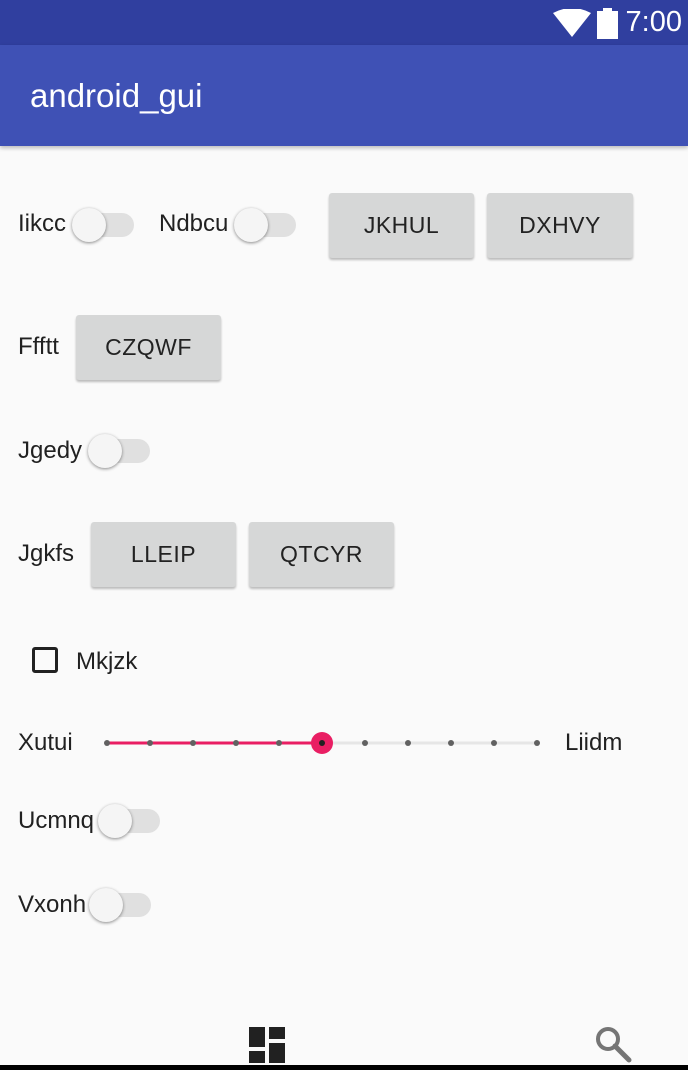 The image size is (688, 1070). Describe the element at coordinates (344, 1067) in the screenshot. I see `system-nav-bar` at that location.